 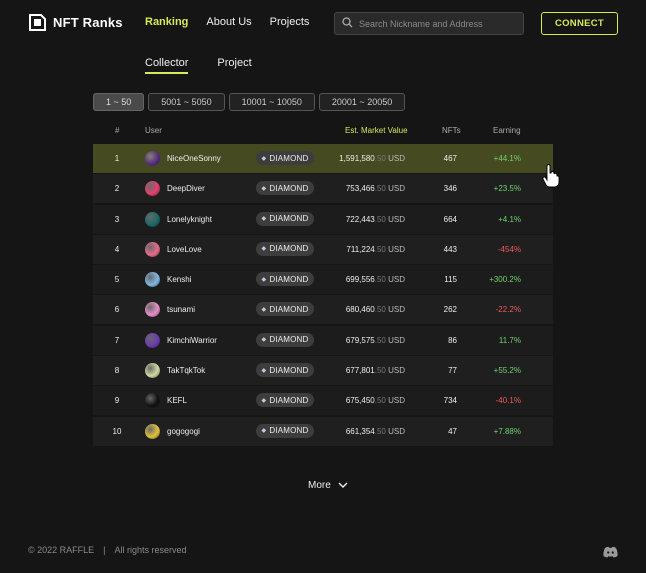 What do you see at coordinates (360, 189) in the screenshot?
I see `value-integer: 753,466` at bounding box center [360, 189].